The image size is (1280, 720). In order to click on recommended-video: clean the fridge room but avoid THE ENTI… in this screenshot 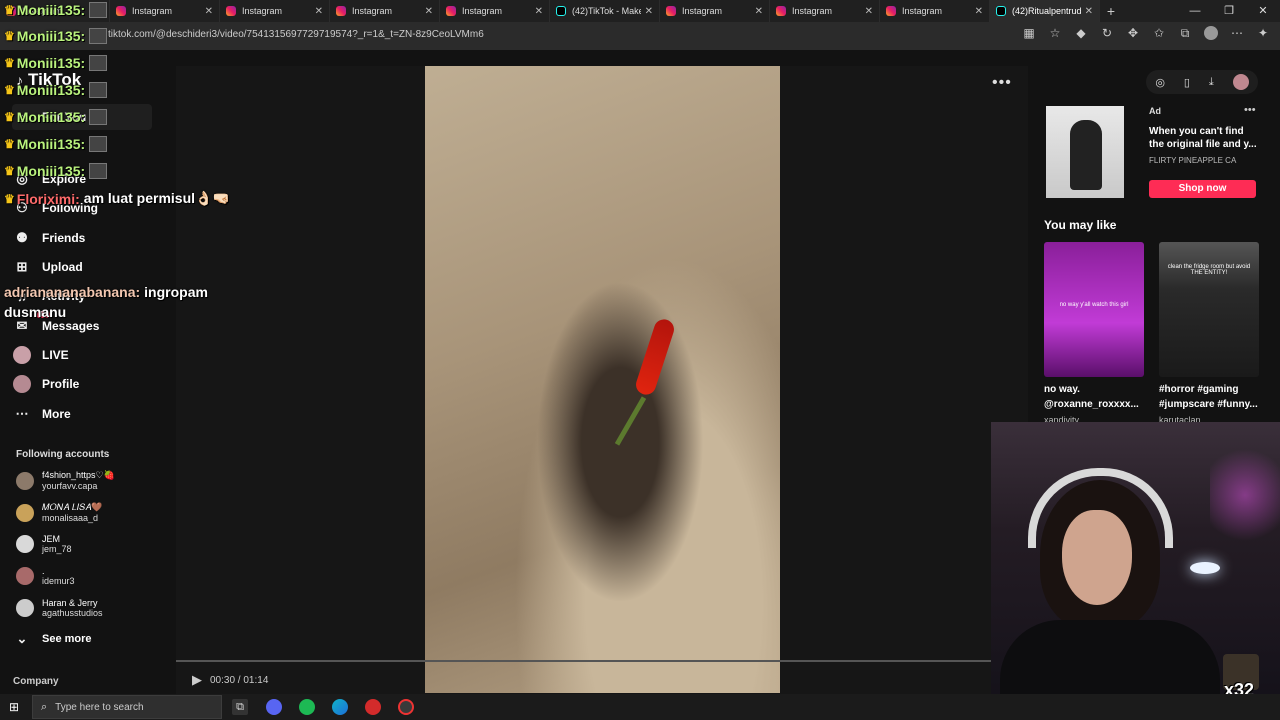, I will do `click(1209, 309)`.